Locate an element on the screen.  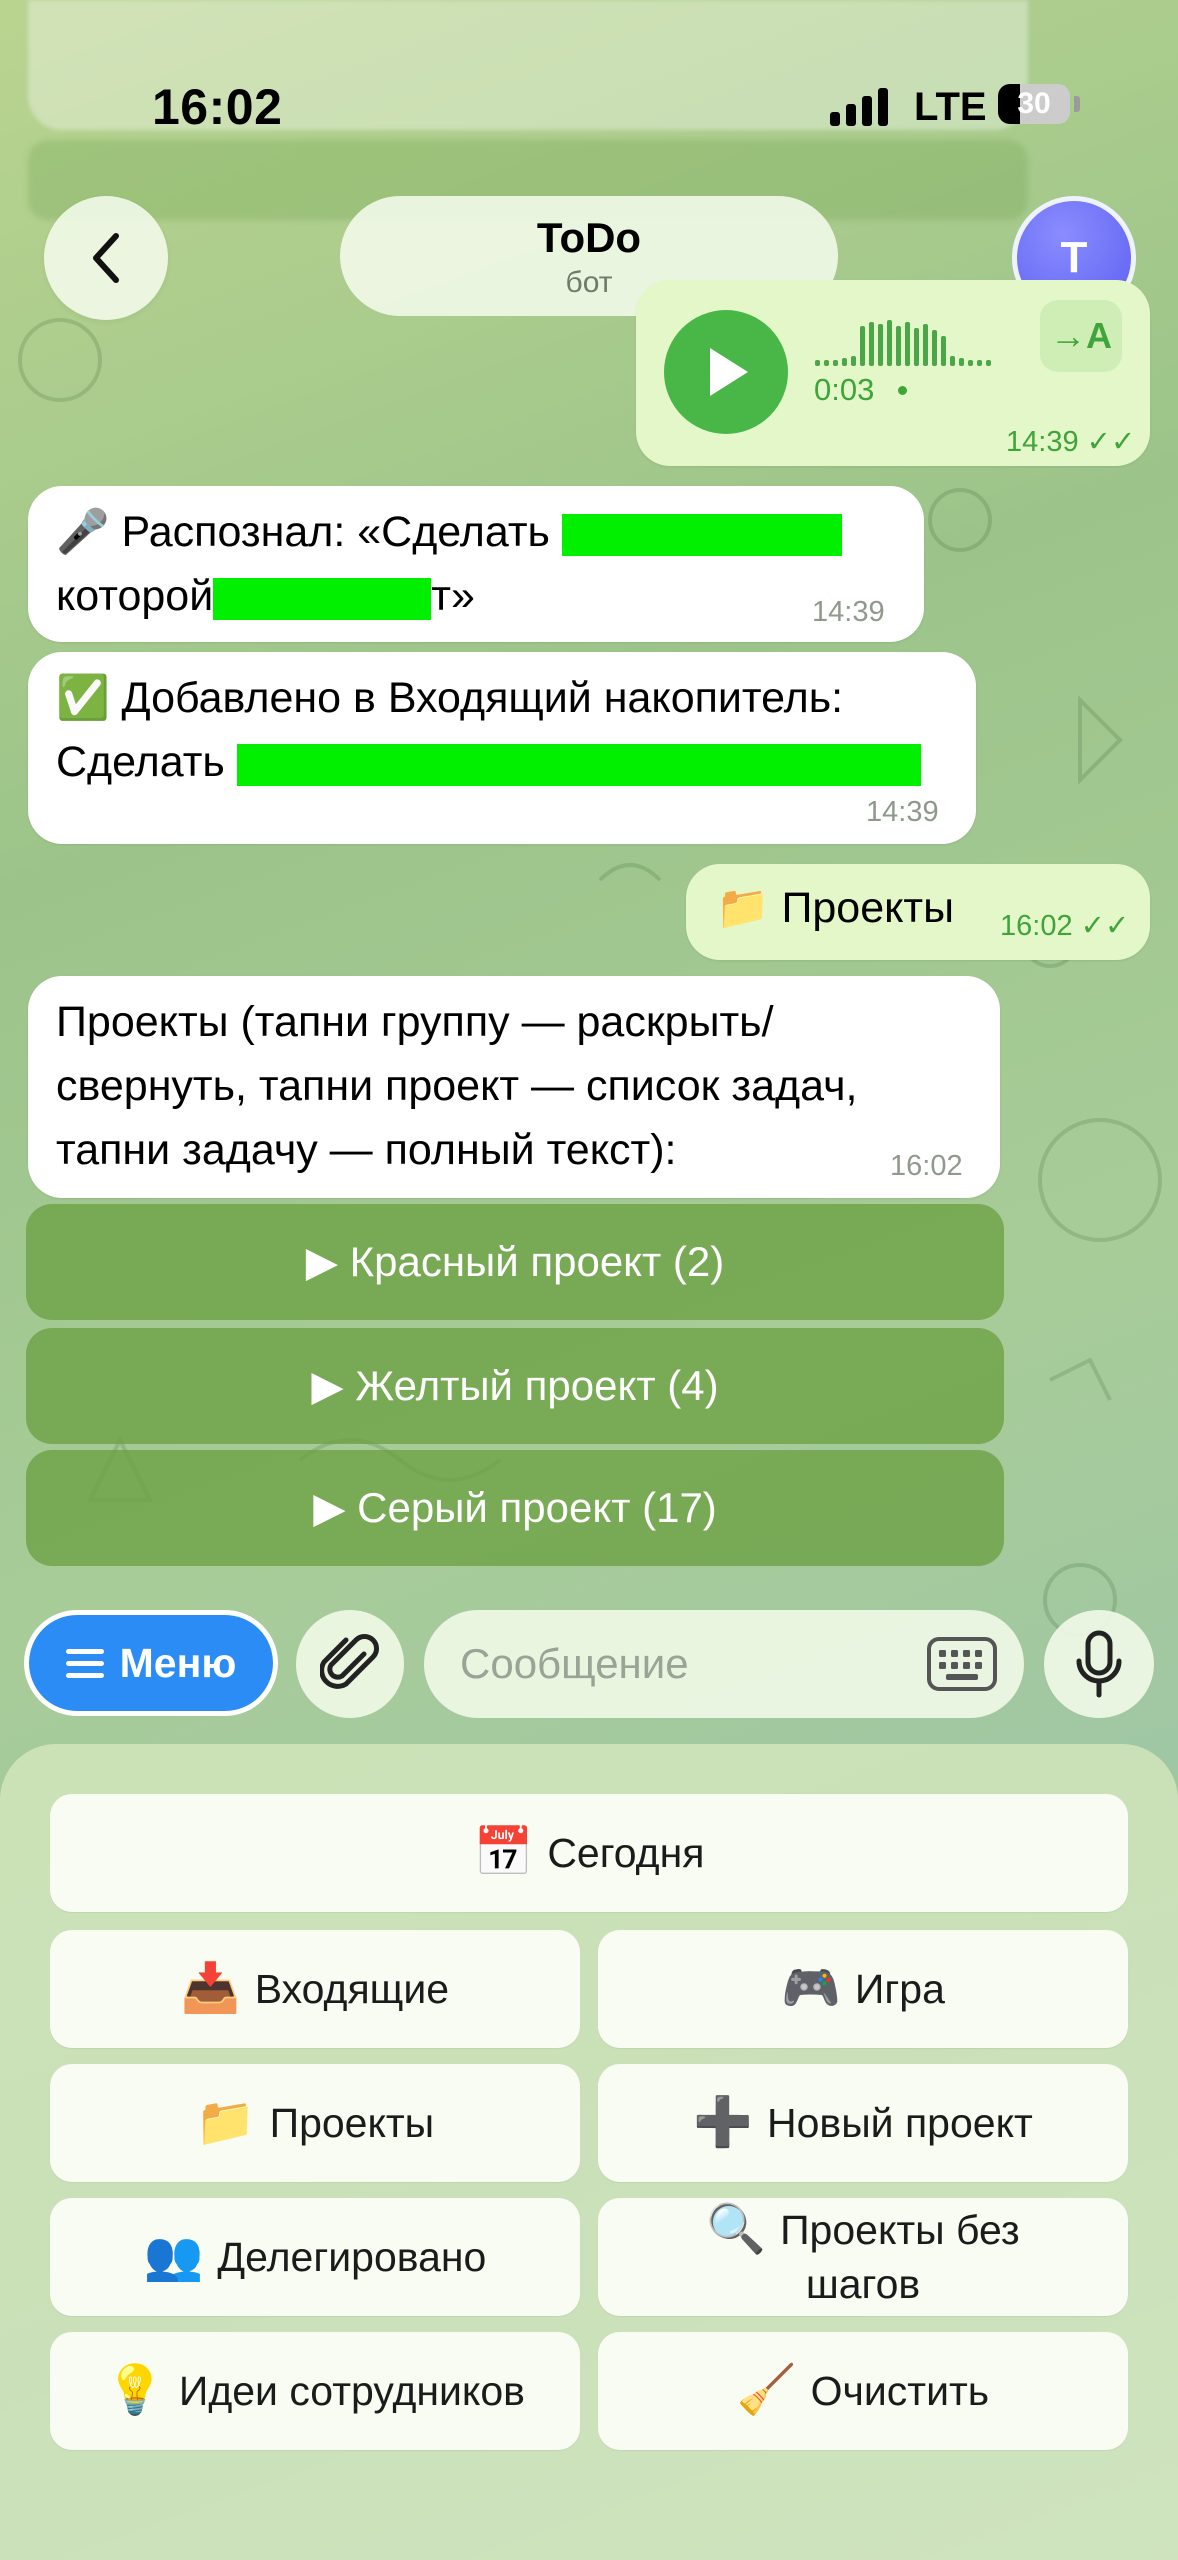
inline-button-gray-project: ▶ Серый проект (17) is located at coordinates (515, 1508).